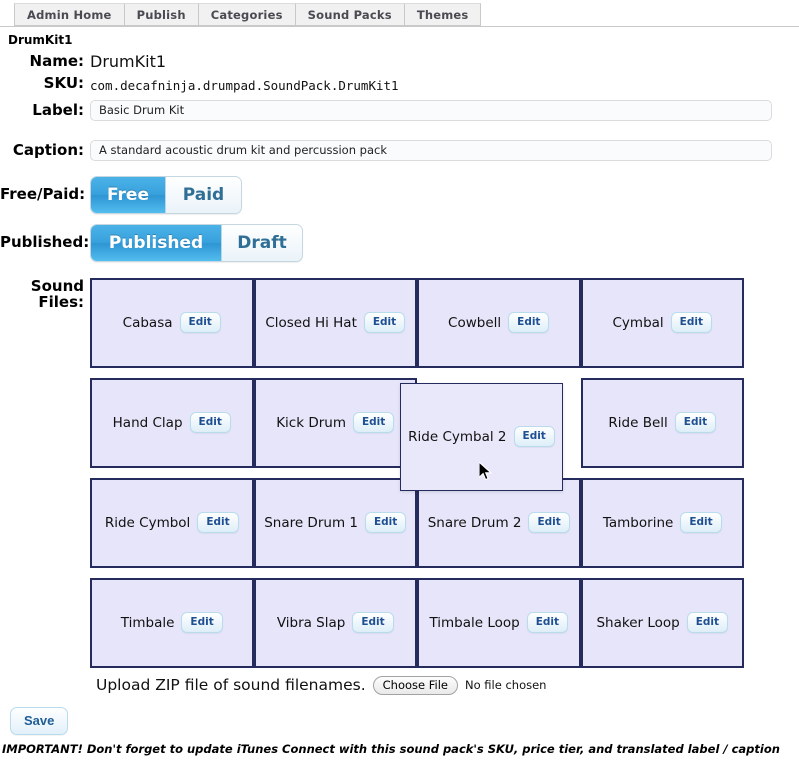 This screenshot has width=799, height=761. What do you see at coordinates (431, 110) in the screenshot?
I see `label-input` at bounding box center [431, 110].